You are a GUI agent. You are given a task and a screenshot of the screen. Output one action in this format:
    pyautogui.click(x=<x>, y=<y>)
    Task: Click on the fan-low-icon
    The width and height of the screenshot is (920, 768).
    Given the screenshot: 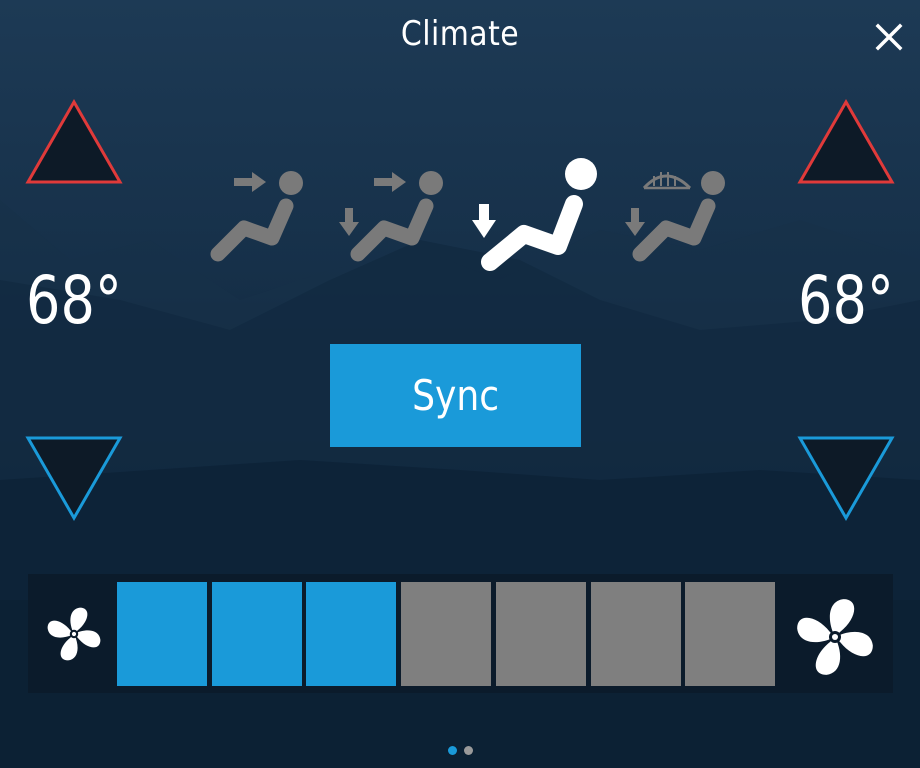 What is the action you would take?
    pyautogui.click(x=74, y=634)
    